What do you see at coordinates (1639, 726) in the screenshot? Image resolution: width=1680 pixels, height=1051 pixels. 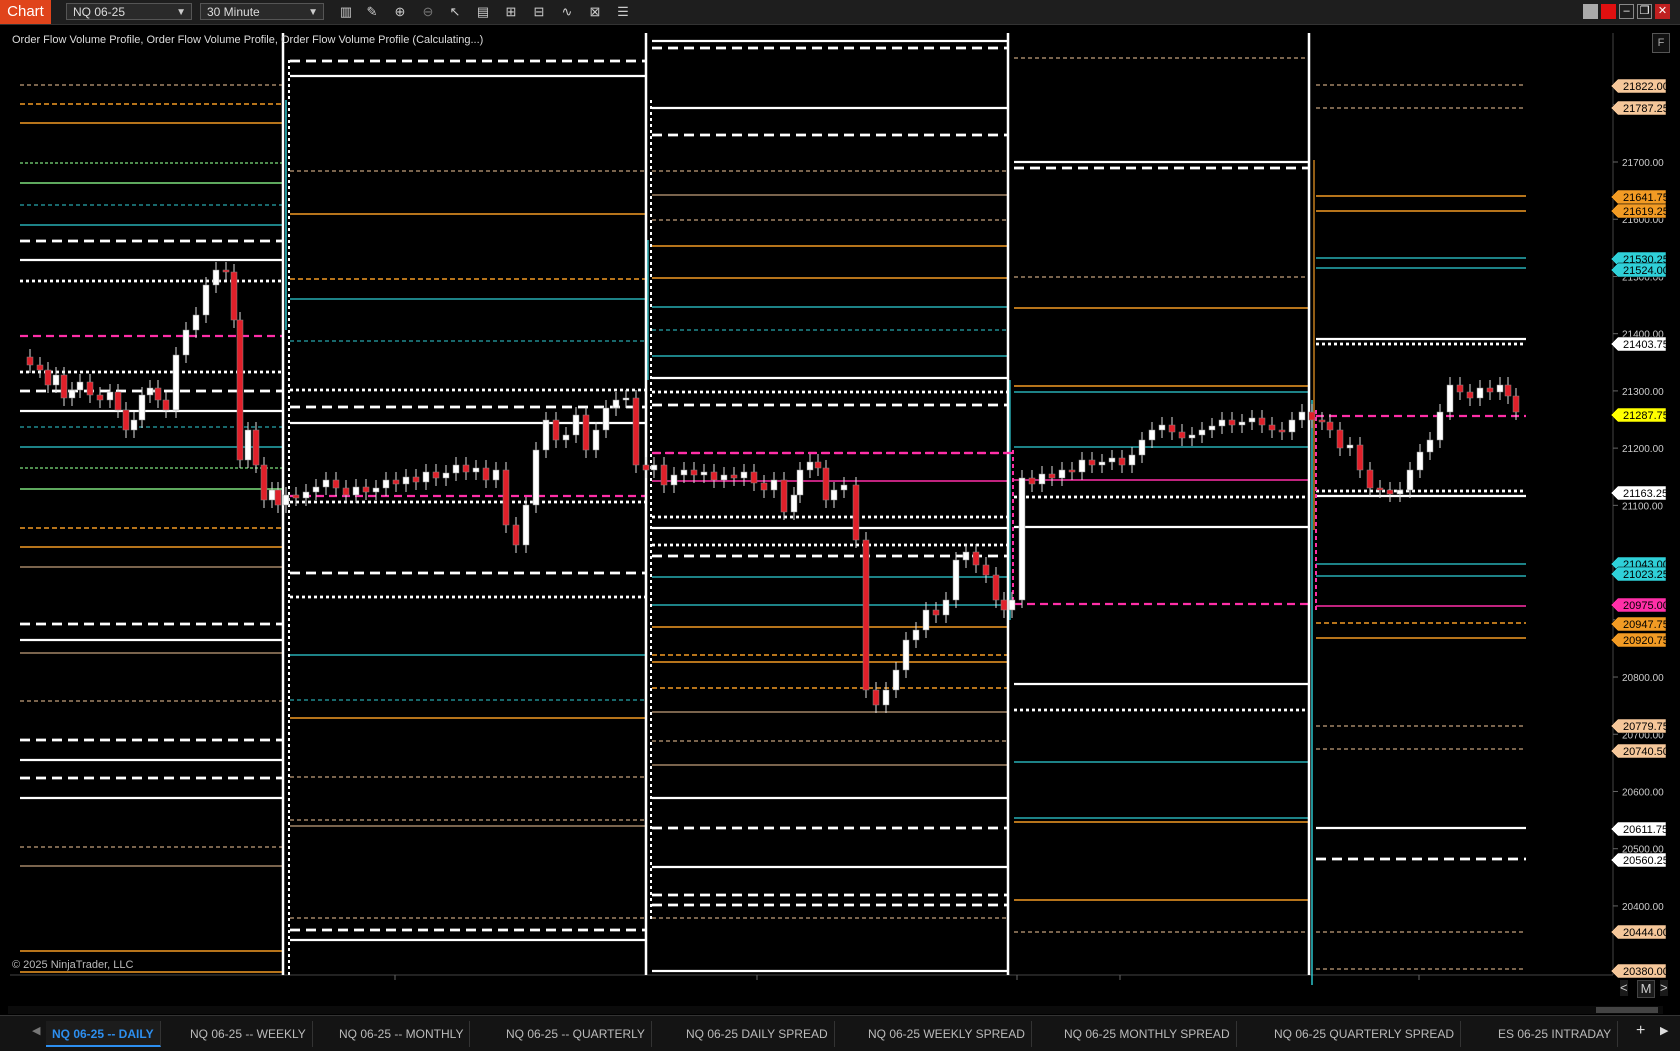 I see `price-marker: 20779.75` at bounding box center [1639, 726].